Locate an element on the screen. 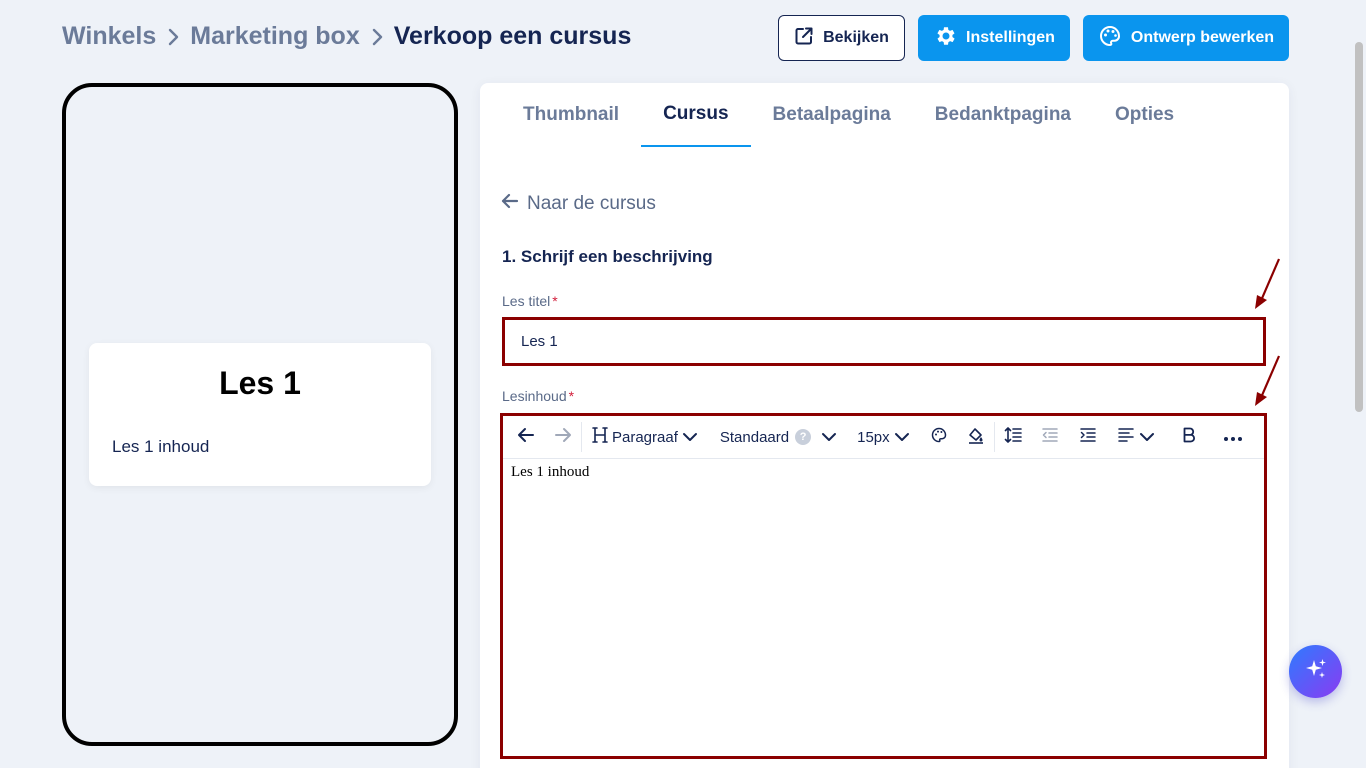  redo-button is located at coordinates (563, 437).